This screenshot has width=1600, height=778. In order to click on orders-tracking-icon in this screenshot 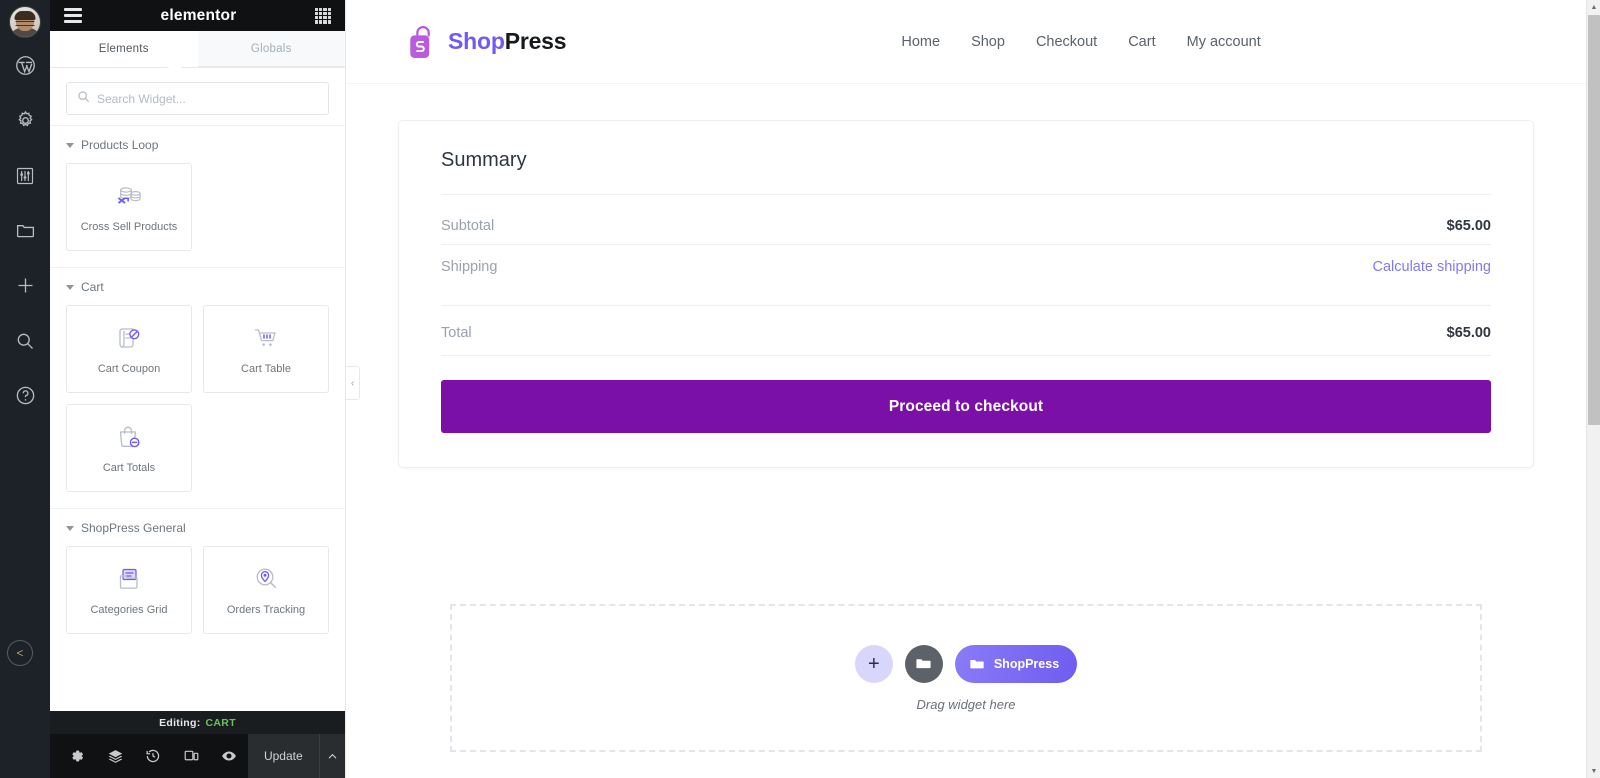, I will do `click(266, 579)`.